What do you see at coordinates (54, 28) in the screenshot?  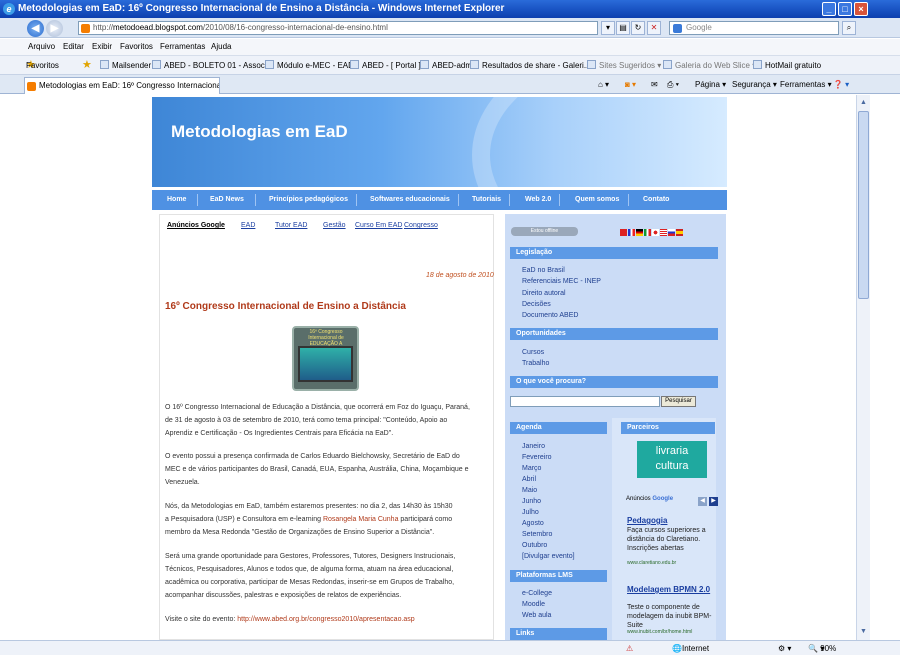 I see `forward-button: ▶` at bounding box center [54, 28].